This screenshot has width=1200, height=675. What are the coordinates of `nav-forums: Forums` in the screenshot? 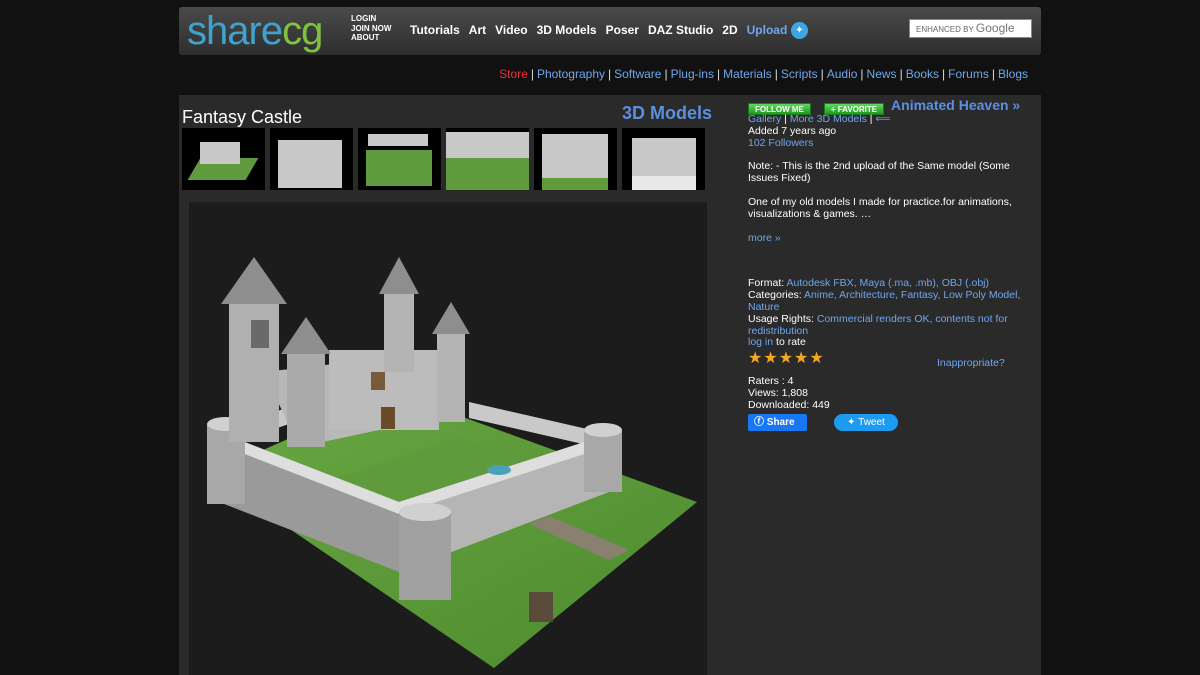 It's located at (968, 74).